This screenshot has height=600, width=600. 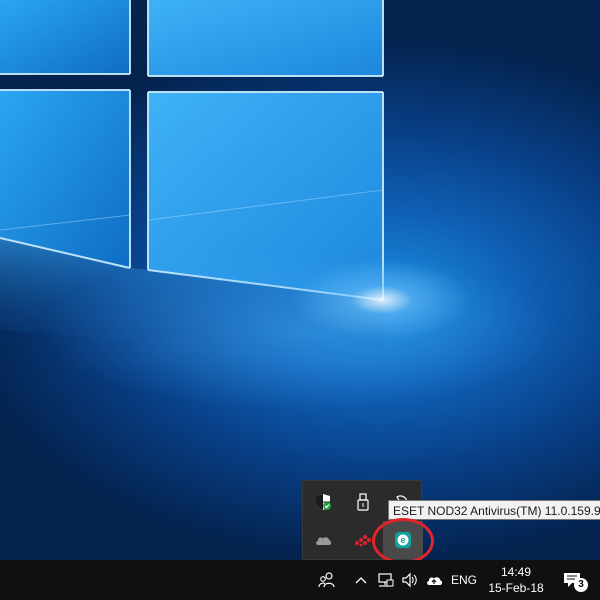 What do you see at coordinates (494, 510) in the screenshot?
I see `eset-tooltip: ESET NOD32 Antivirus(TM) 11.0.159.9` at bounding box center [494, 510].